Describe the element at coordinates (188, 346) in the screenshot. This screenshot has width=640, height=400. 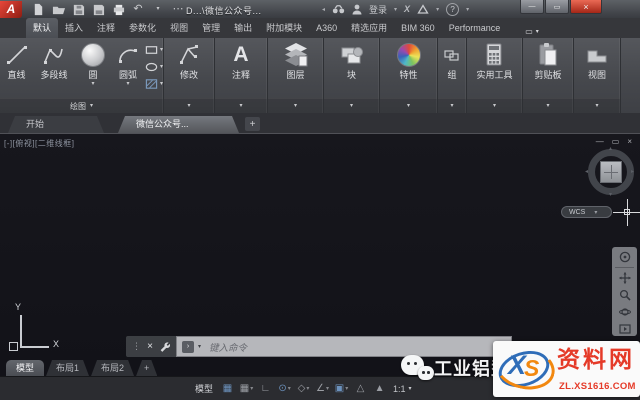
I see `recent-commands-icon: ›` at that location.